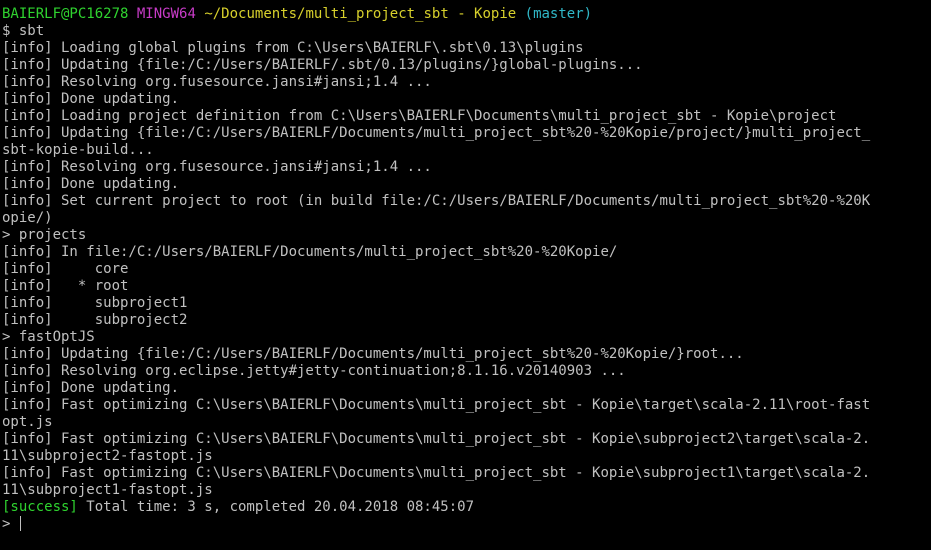 This screenshot has height=550, width=931. What do you see at coordinates (44, 235) in the screenshot?
I see `output-line: > projects` at bounding box center [44, 235].